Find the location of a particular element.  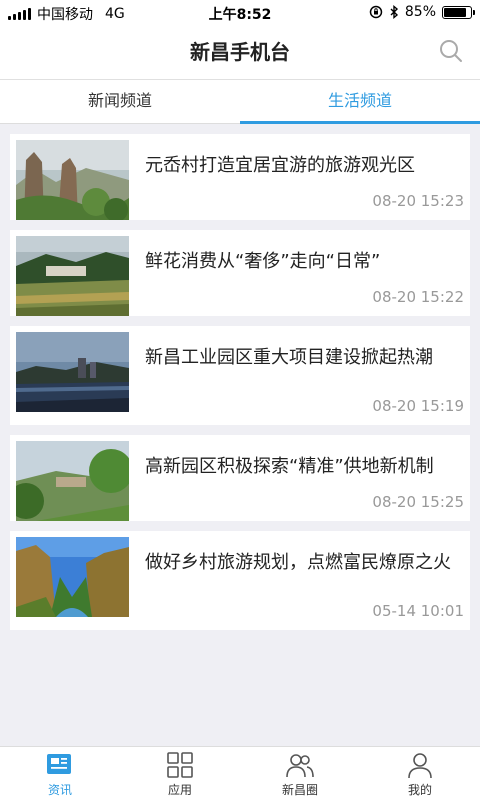

nav-news: 资讯 is located at coordinates (60, 773).